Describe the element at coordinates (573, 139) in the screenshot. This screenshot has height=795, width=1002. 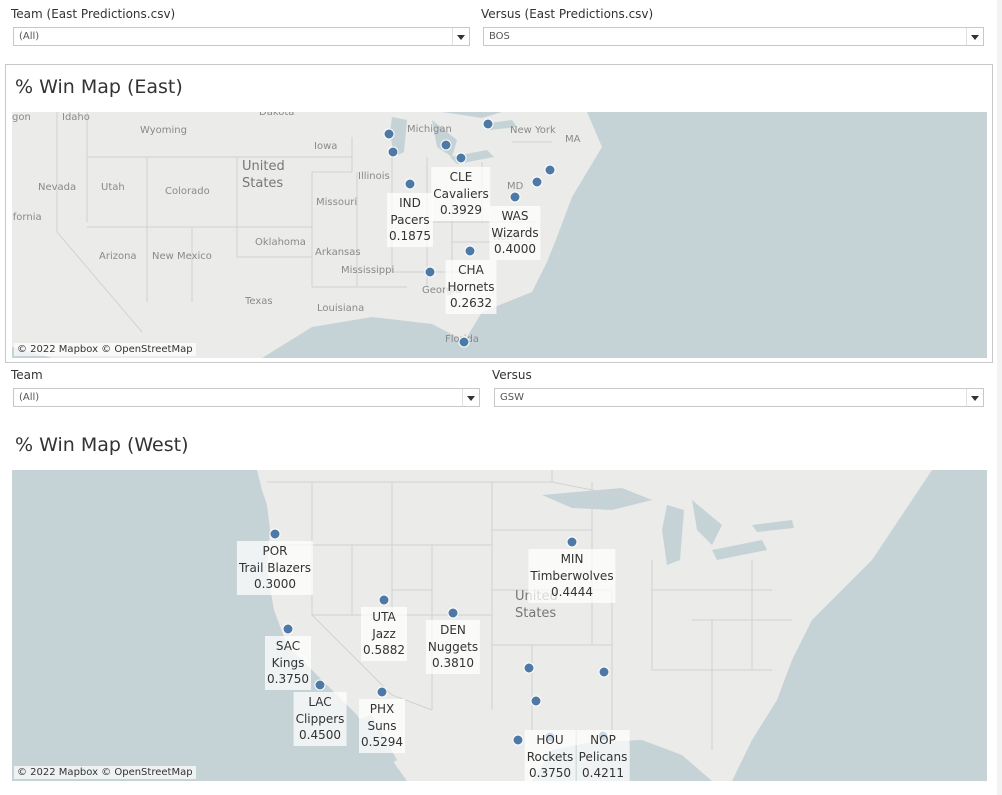
I see `east-place-label: MA` at that location.